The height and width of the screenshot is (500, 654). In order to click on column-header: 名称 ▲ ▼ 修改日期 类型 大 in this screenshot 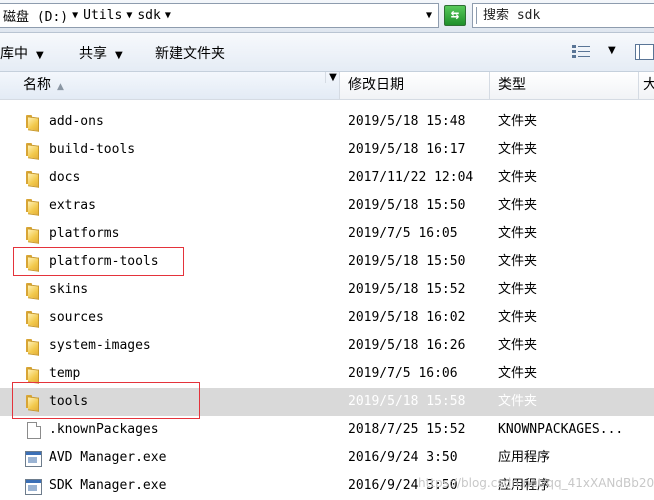, I will do `click(327, 86)`.